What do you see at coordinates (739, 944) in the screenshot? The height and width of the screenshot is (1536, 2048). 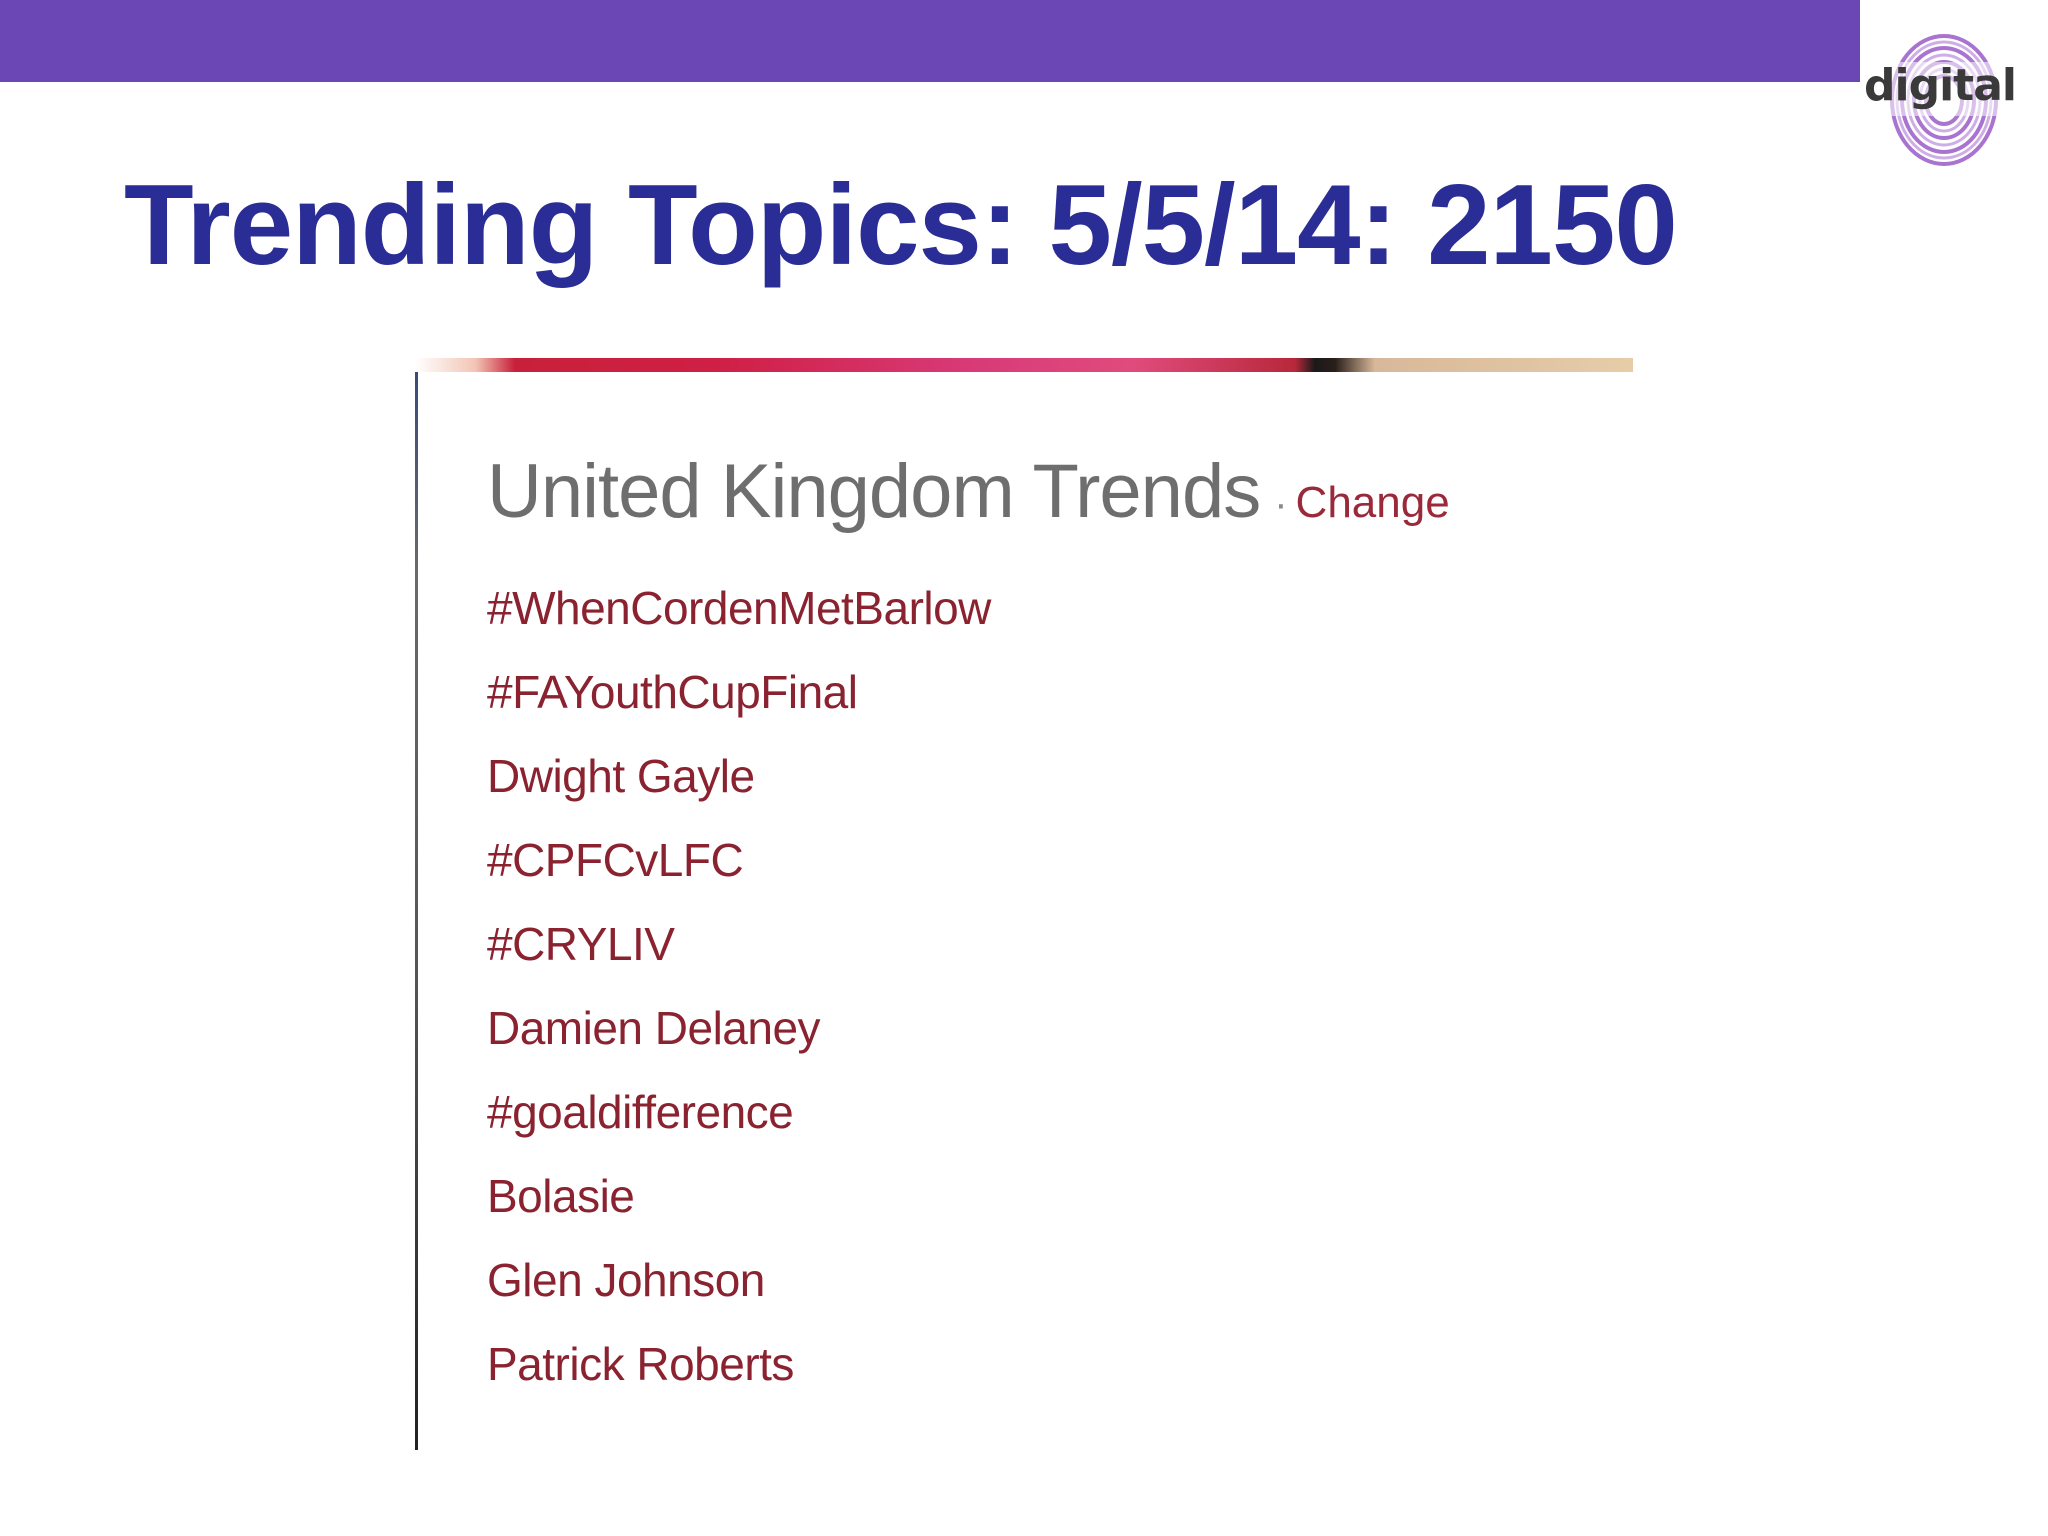 I see `list-item: #CRYLIV` at bounding box center [739, 944].